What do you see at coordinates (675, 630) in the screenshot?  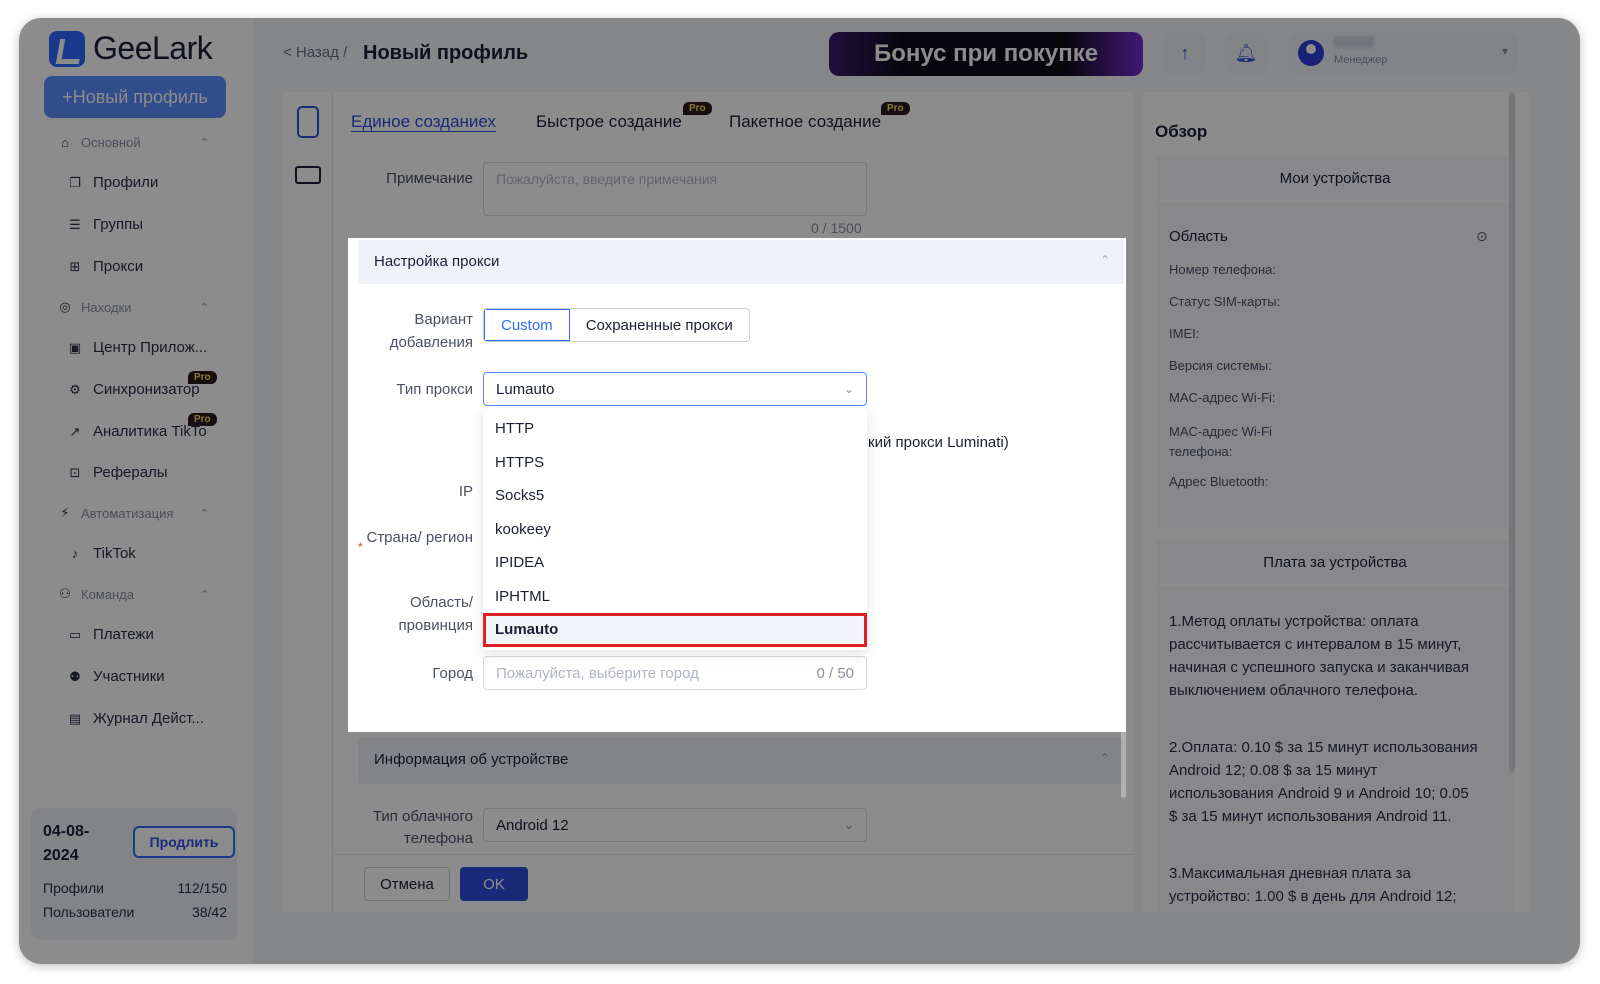 I see `dropdown-option-selected: Lumauto` at bounding box center [675, 630].